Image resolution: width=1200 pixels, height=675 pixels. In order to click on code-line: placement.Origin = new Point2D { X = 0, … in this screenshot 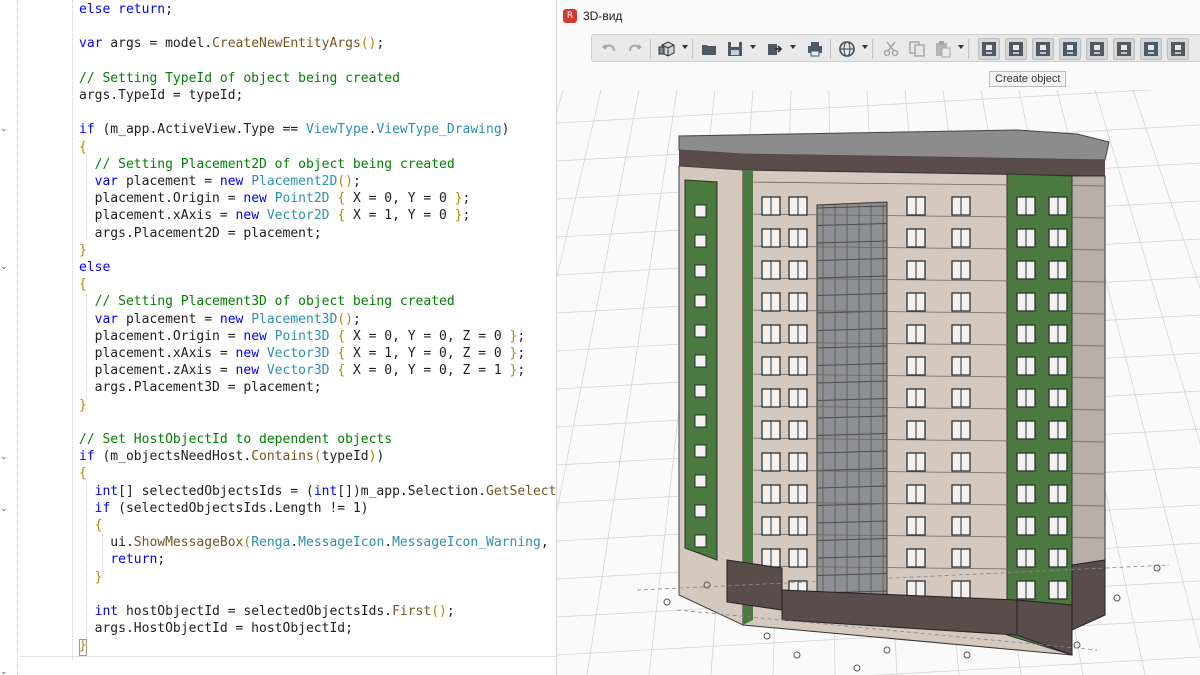, I will do `click(275, 198)`.